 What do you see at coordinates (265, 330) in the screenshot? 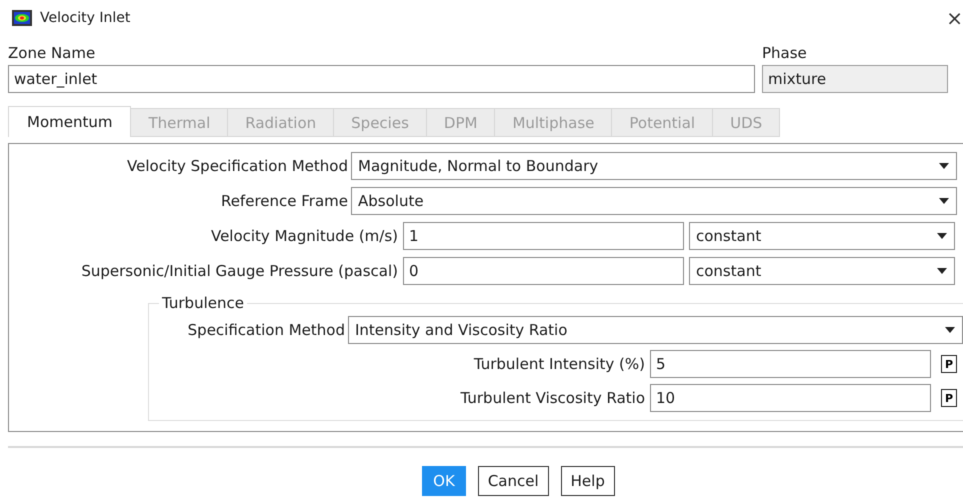
I see `field-label: Specification Method` at bounding box center [265, 330].